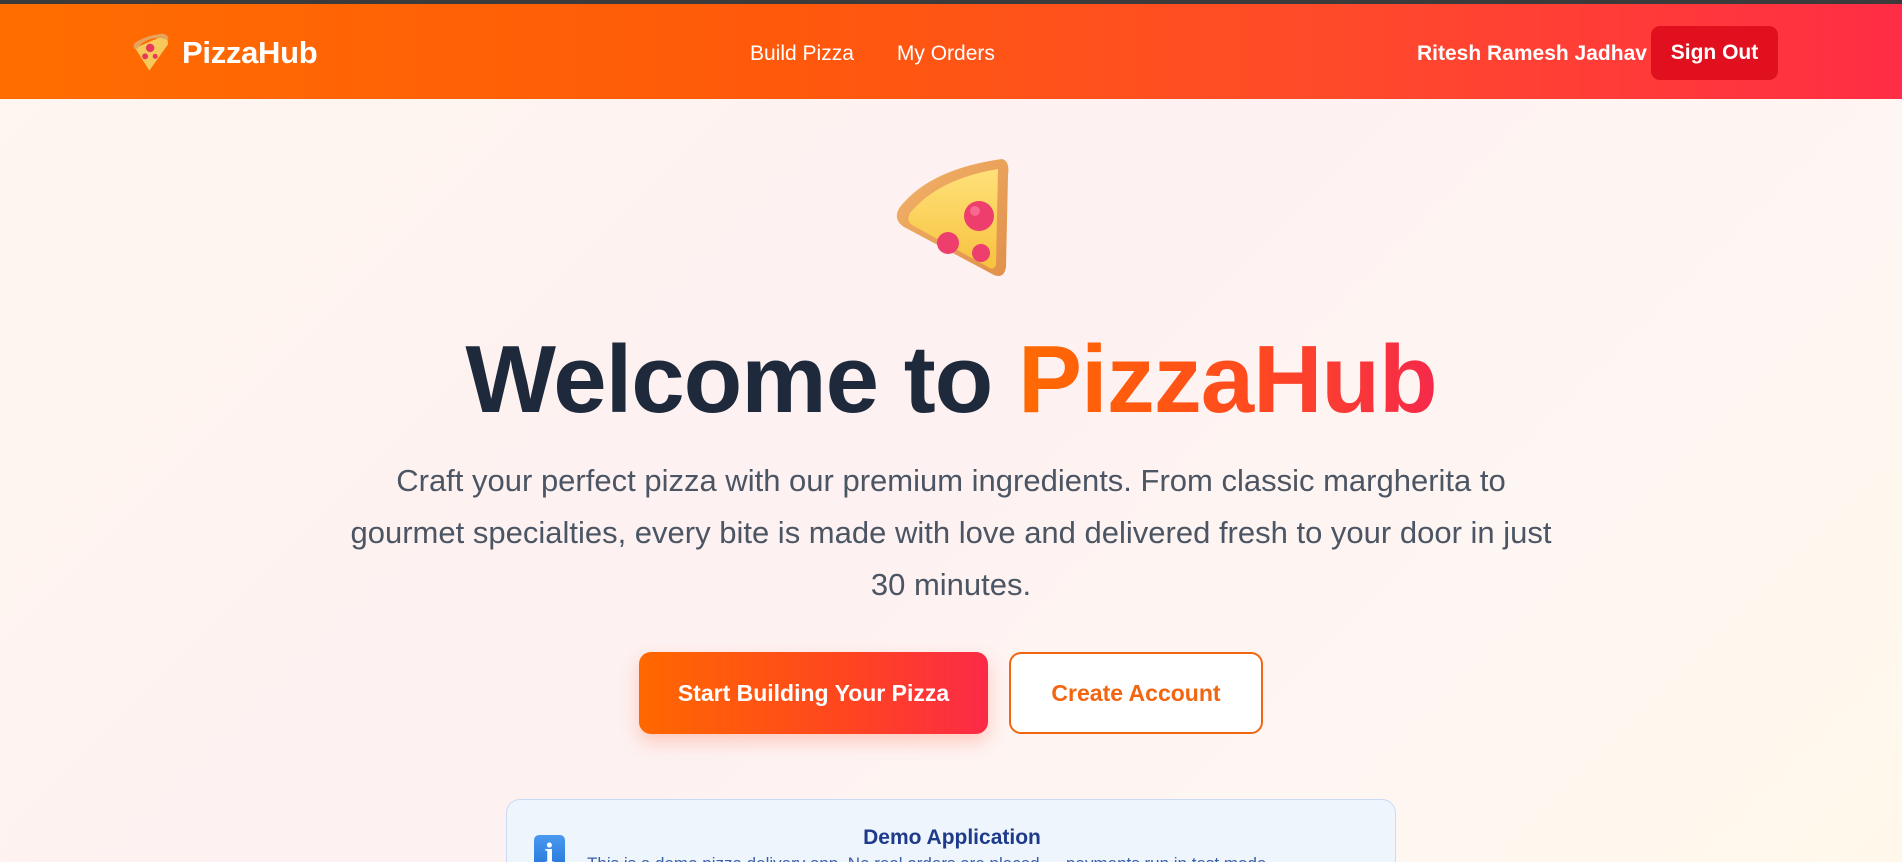  What do you see at coordinates (1532, 53) in the screenshot?
I see `user-name: Ritesh Ramesh Jadhav` at bounding box center [1532, 53].